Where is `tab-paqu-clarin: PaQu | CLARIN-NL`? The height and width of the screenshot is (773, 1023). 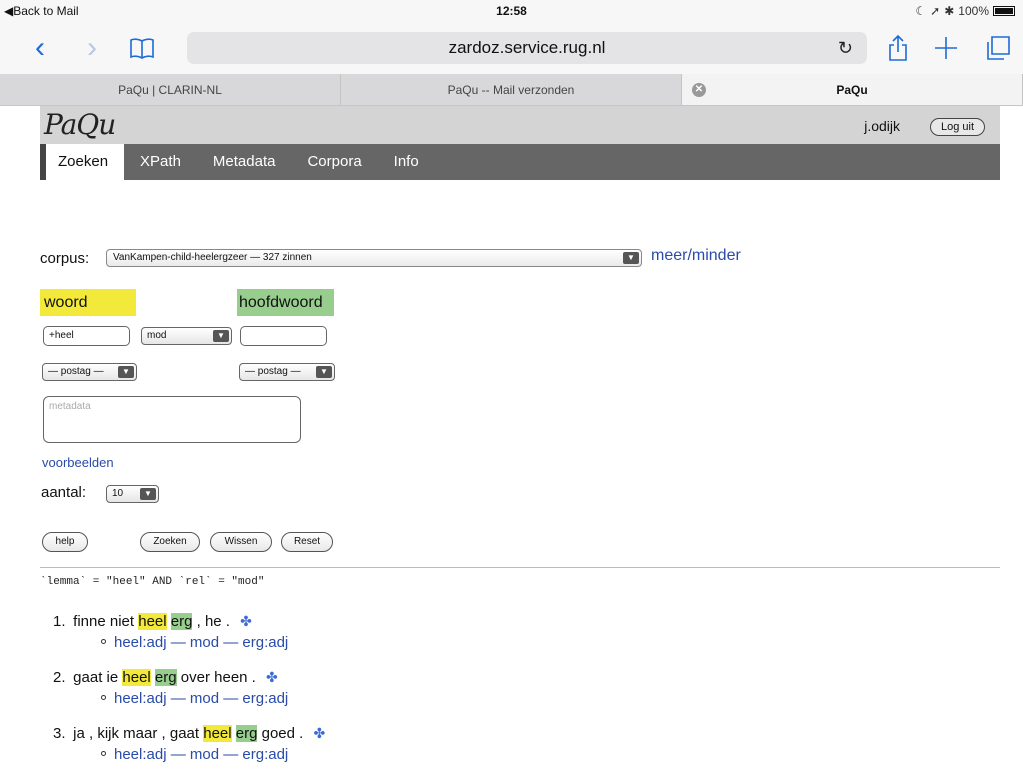
tab-paqu-clarin: PaQu | CLARIN-NL is located at coordinates (170, 89).